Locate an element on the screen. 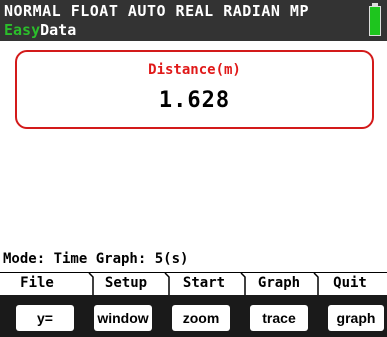 The image size is (387, 337). meter-label: Distance(m) is located at coordinates (194, 70).